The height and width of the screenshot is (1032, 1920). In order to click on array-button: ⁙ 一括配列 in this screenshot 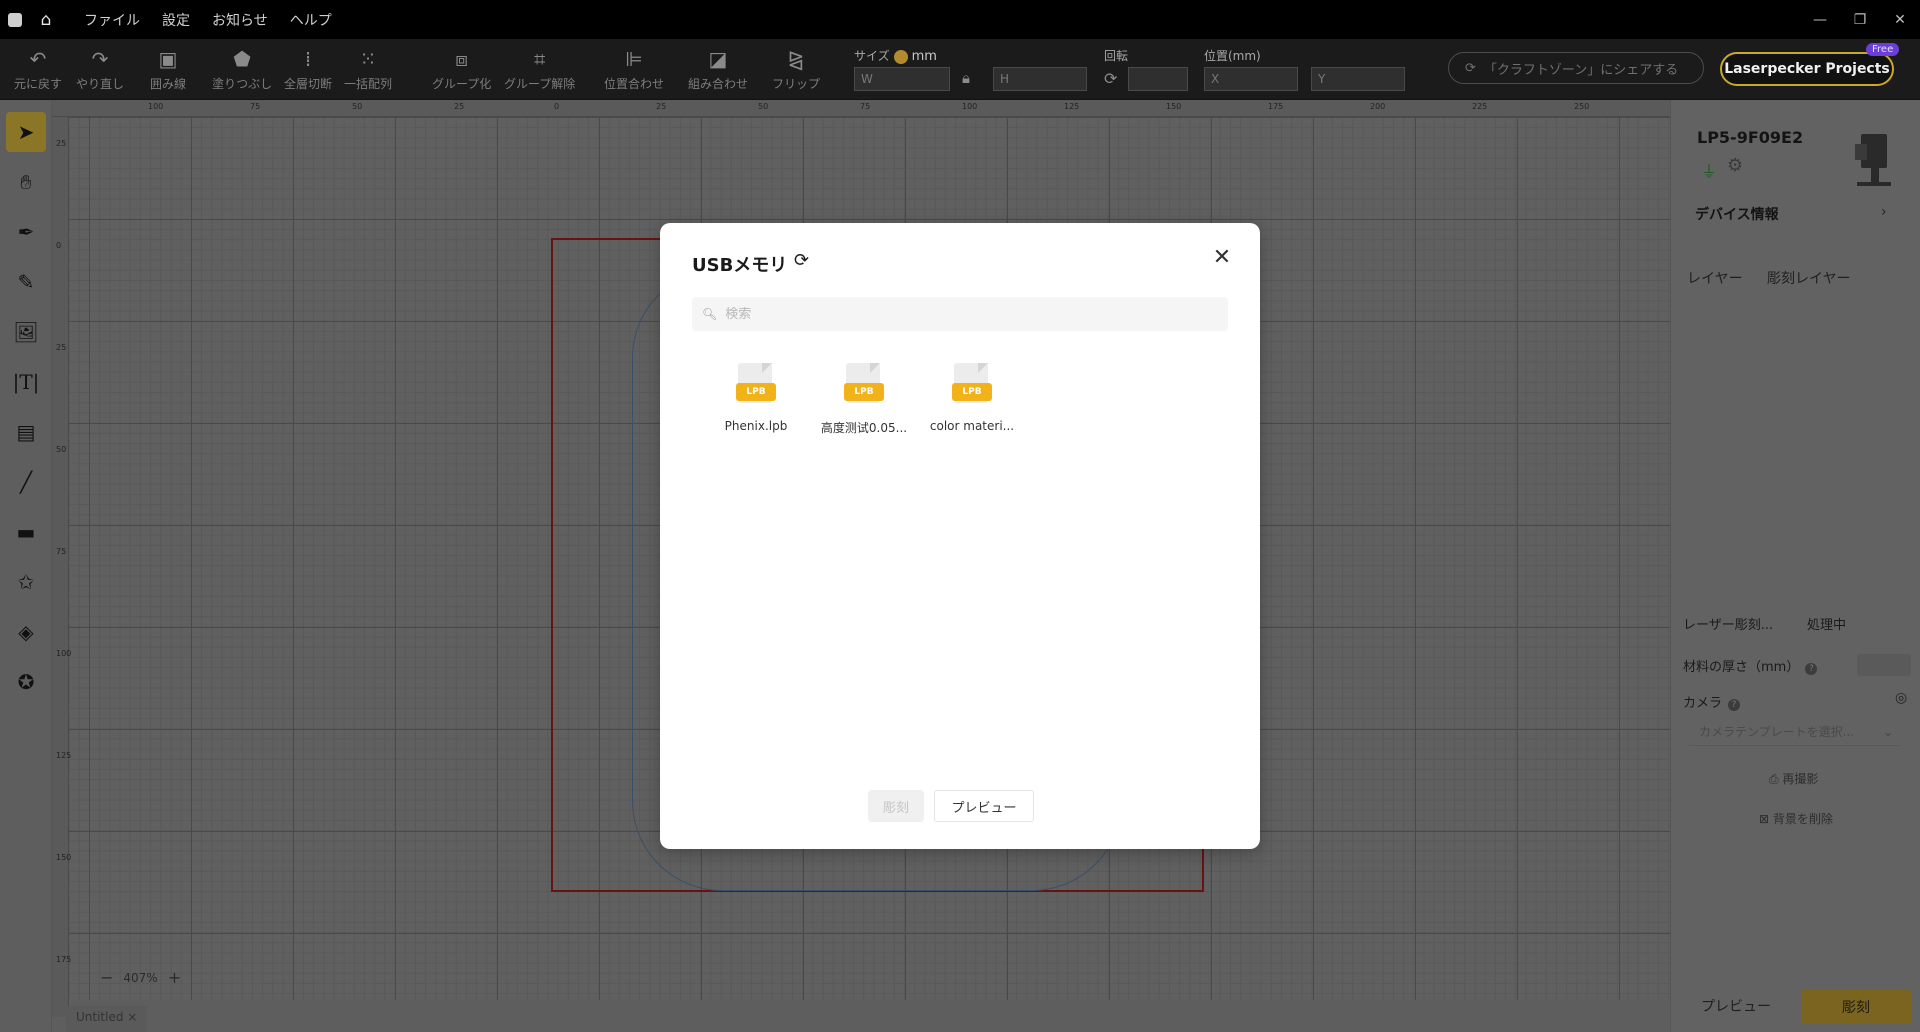, I will do `click(368, 69)`.